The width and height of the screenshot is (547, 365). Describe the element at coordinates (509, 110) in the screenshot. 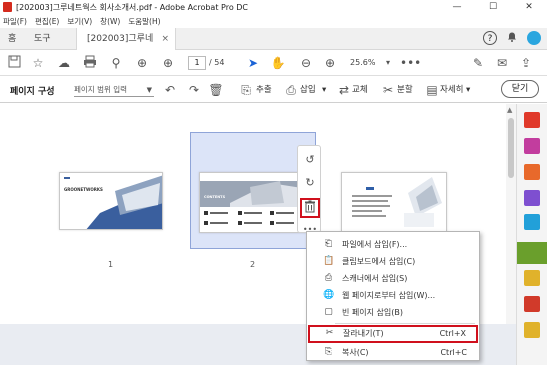

I see `scroll-up-icon: ▲` at that location.